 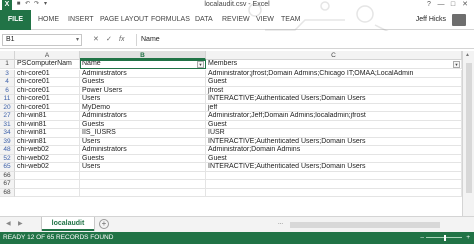 What do you see at coordinates (334, 133) in the screenshot?
I see `cell-members: IUSR` at bounding box center [334, 133].